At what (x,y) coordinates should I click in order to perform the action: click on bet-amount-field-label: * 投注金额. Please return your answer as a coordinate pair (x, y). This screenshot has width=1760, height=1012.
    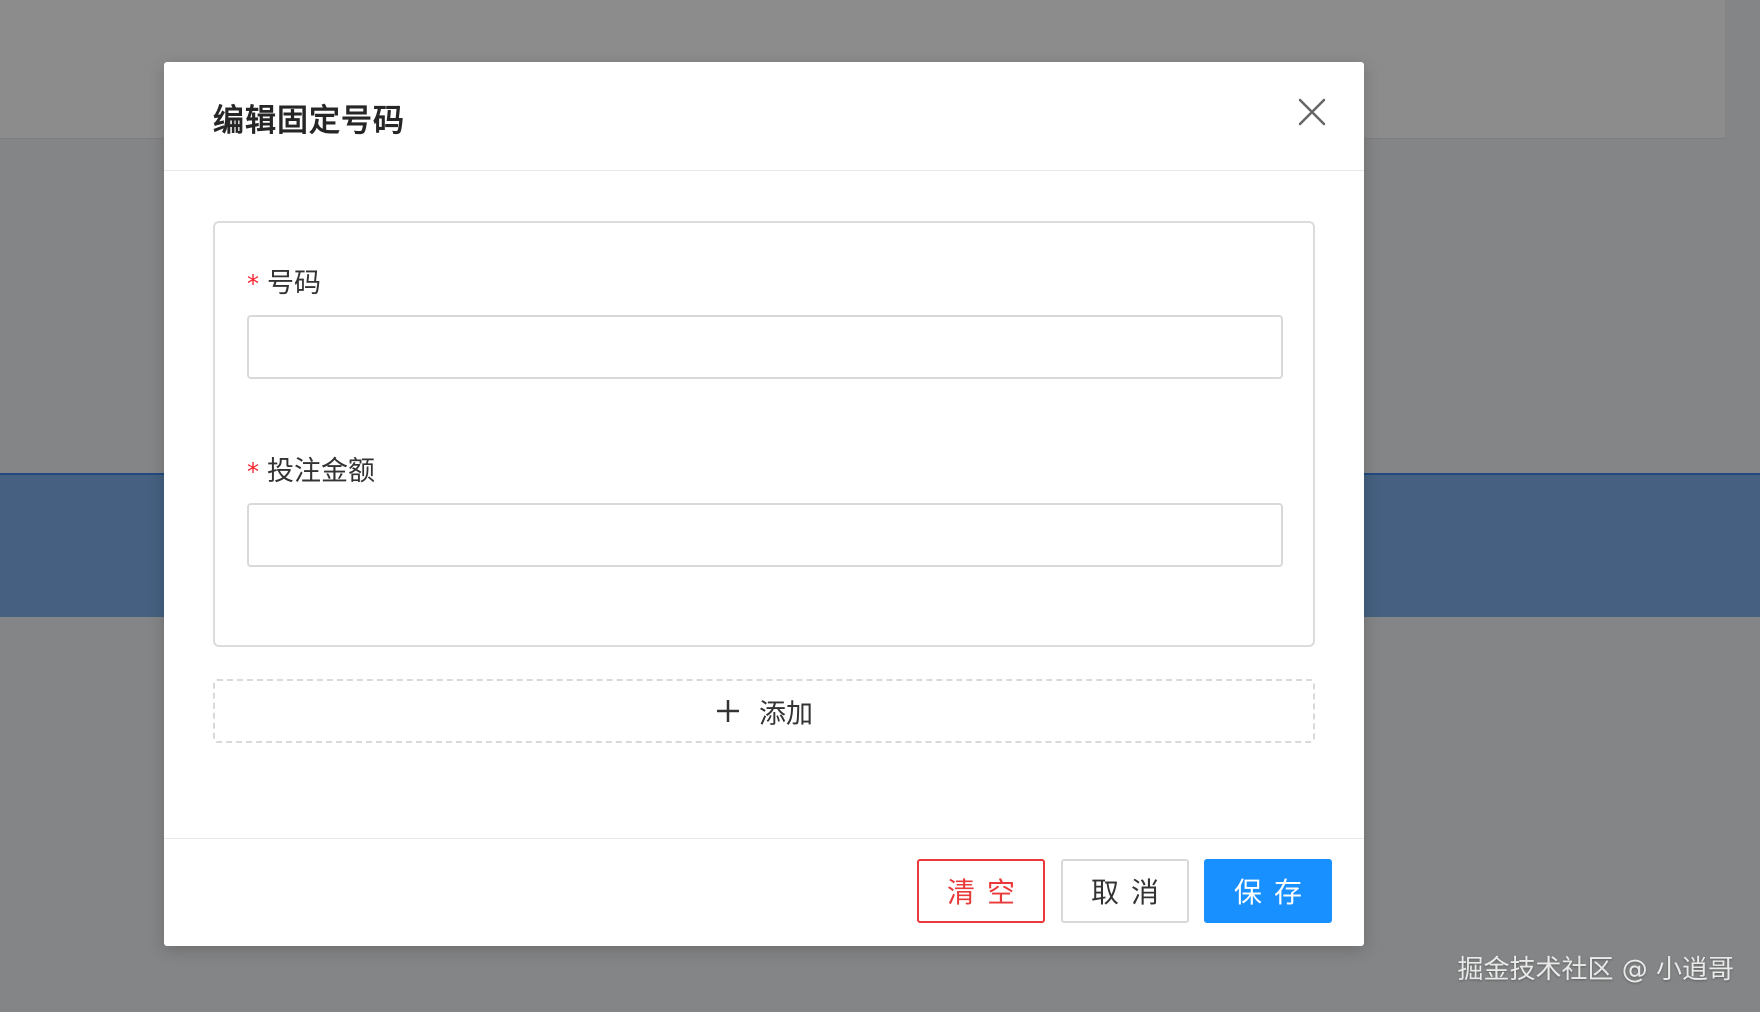
    Looking at the image, I should click on (311, 468).